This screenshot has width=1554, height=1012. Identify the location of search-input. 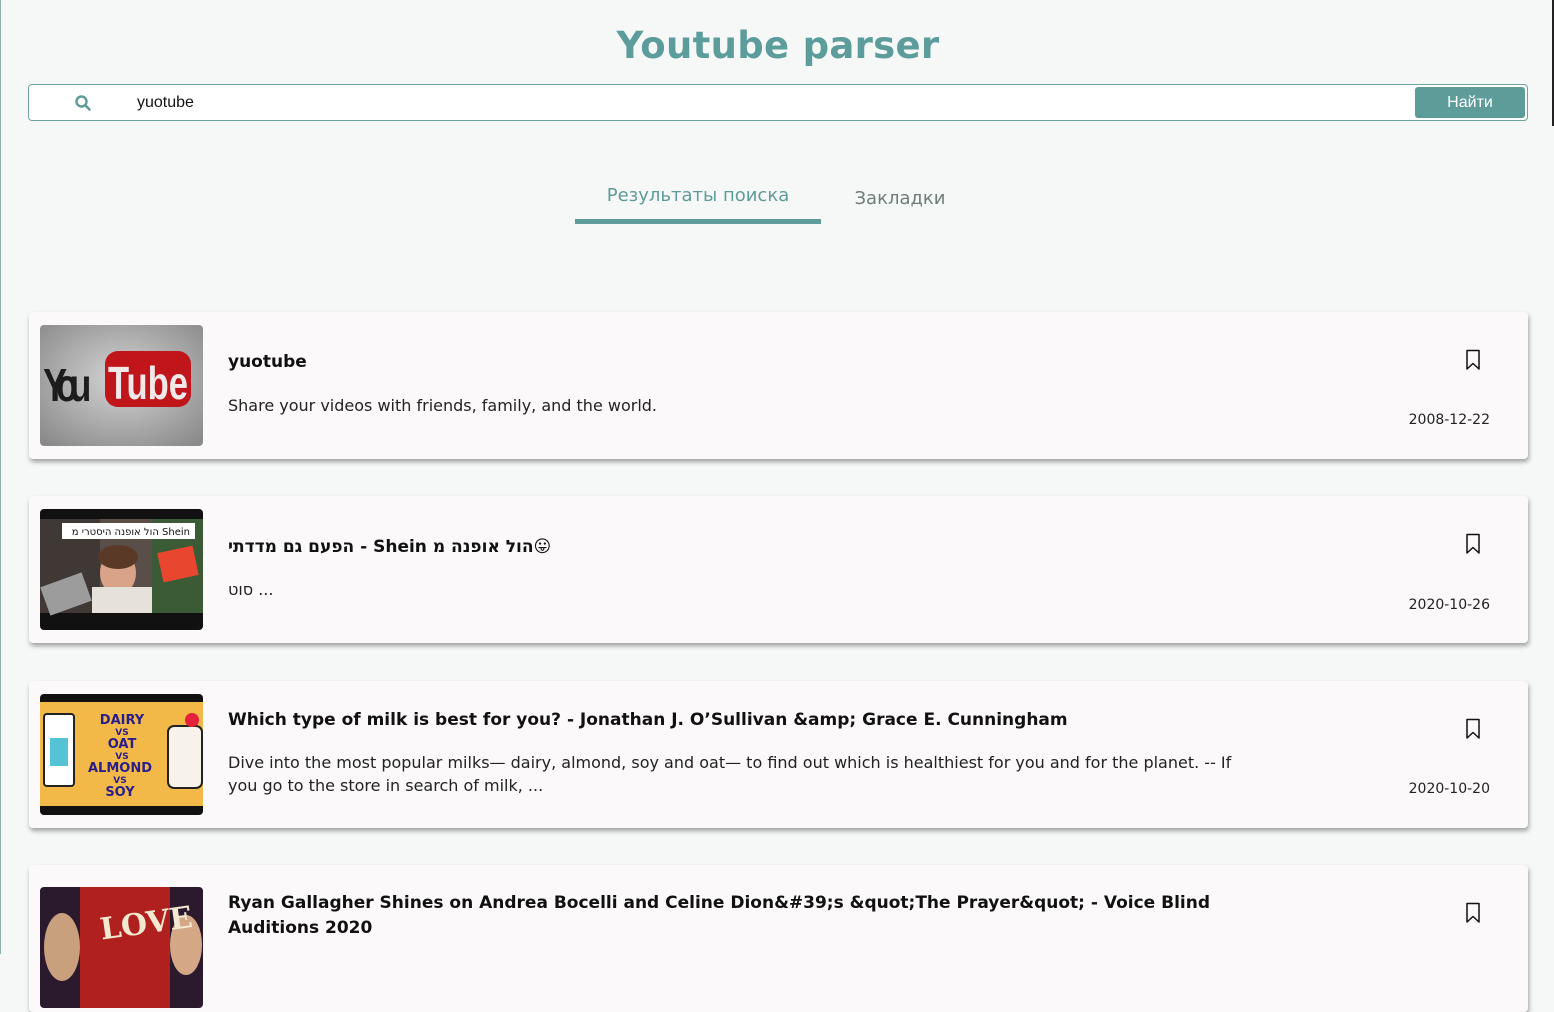
(763, 102).